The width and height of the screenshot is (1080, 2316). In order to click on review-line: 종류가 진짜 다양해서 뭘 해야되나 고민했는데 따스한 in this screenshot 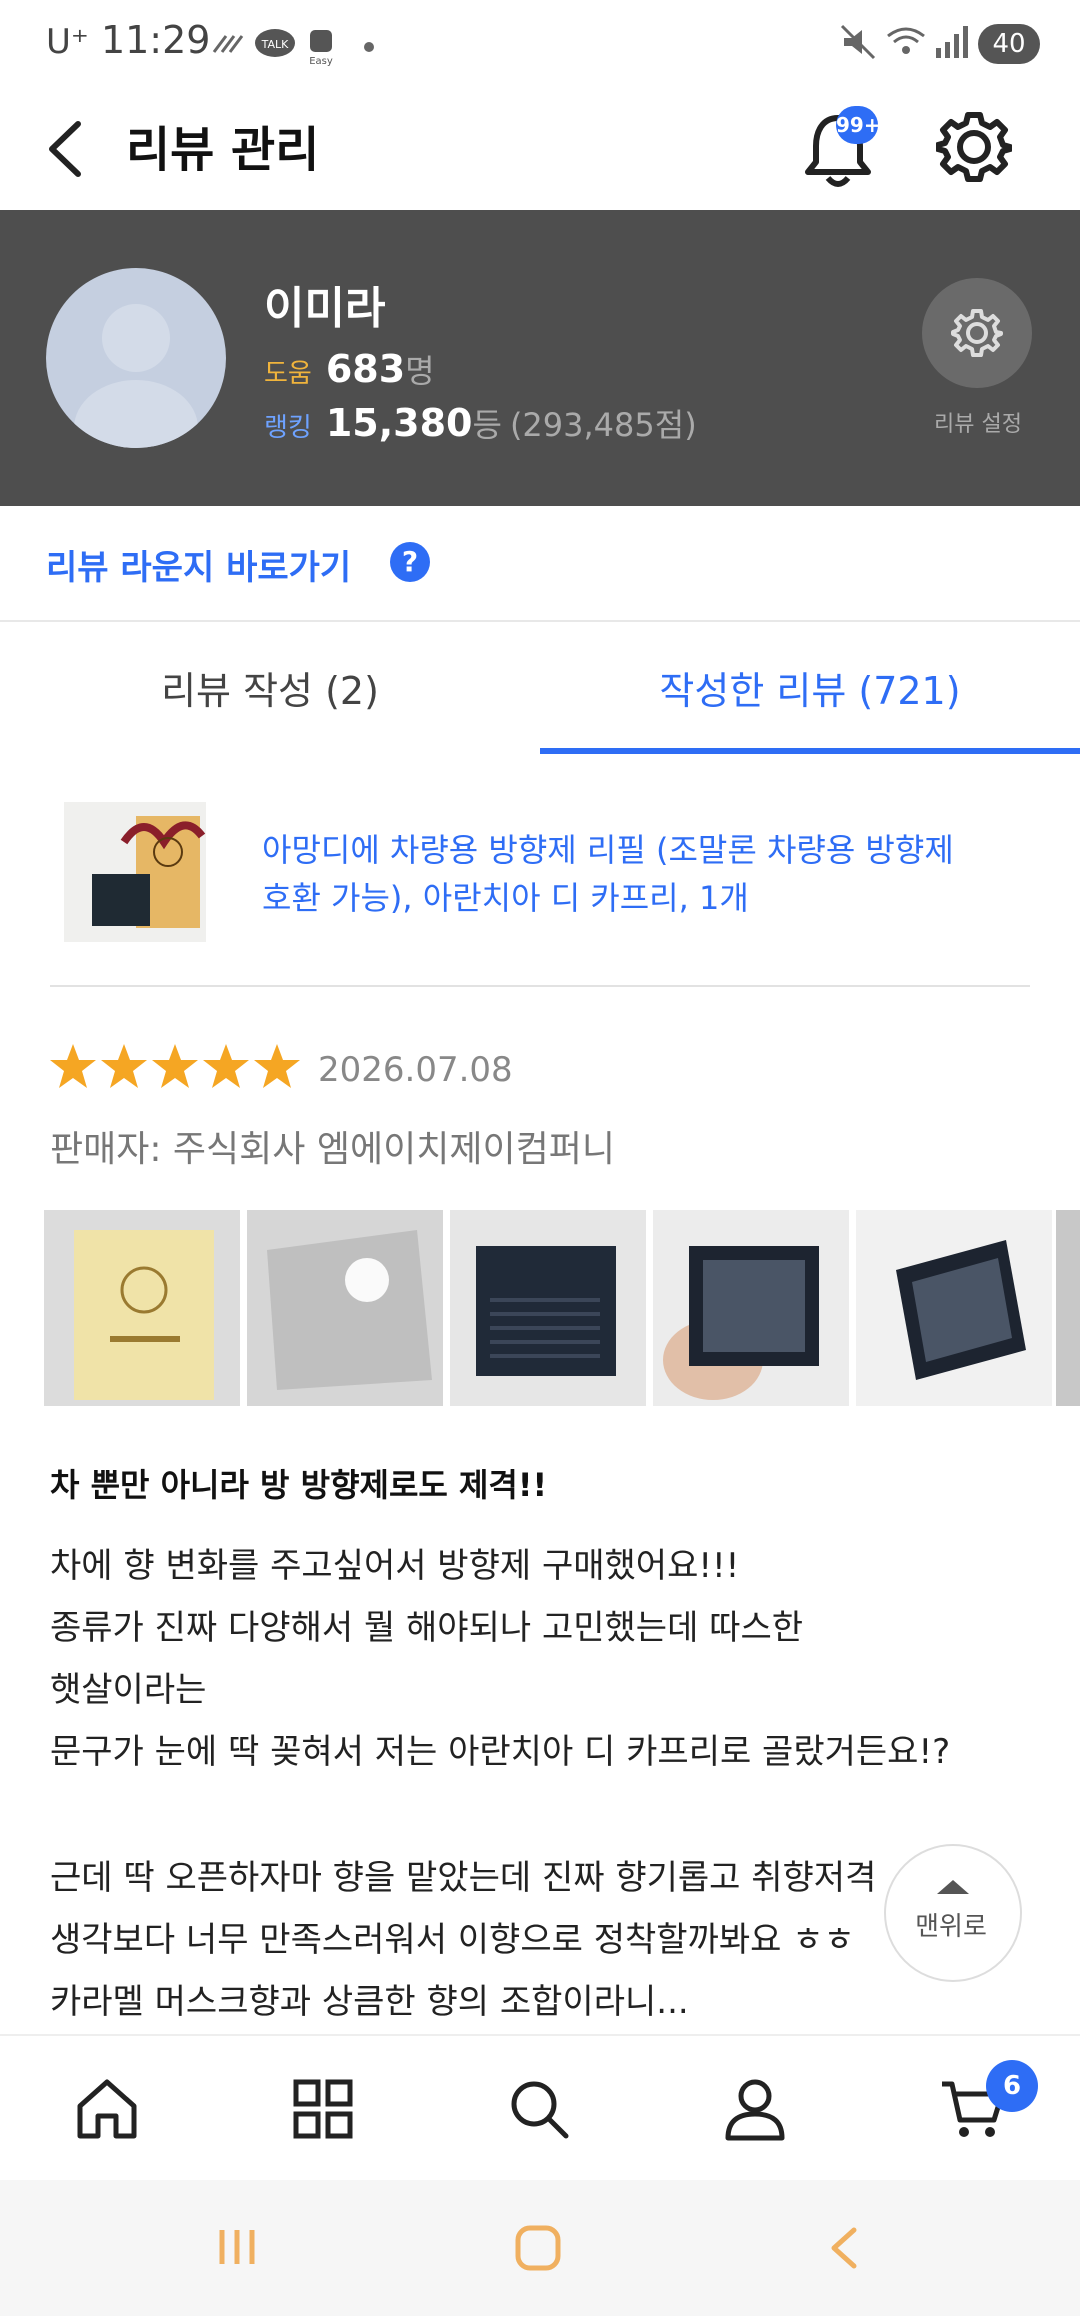, I will do `click(427, 1628)`.